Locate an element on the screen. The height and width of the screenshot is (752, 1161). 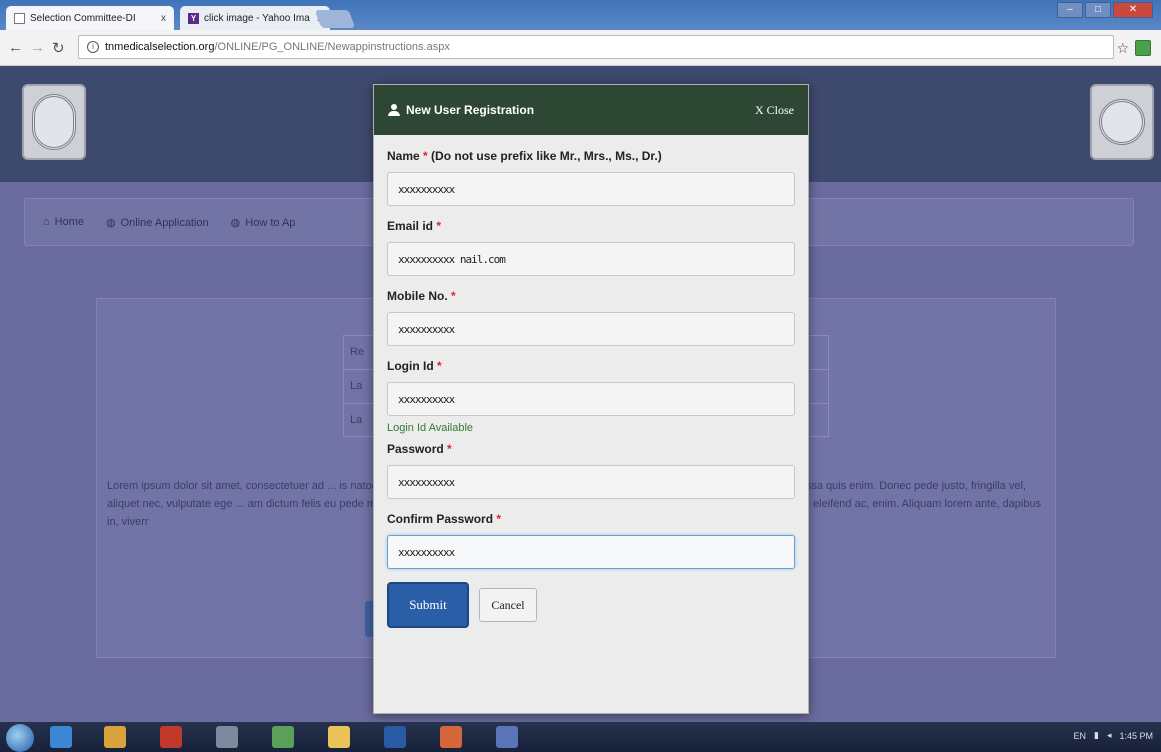
login-id-label: Login Id * is located at coordinates (414, 366).